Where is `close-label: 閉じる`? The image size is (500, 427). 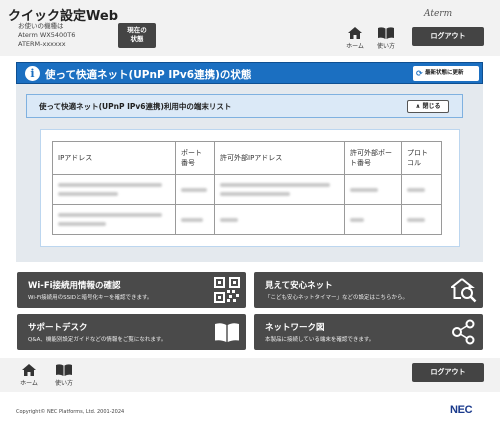
close-label: 閉じる is located at coordinates (431, 106).